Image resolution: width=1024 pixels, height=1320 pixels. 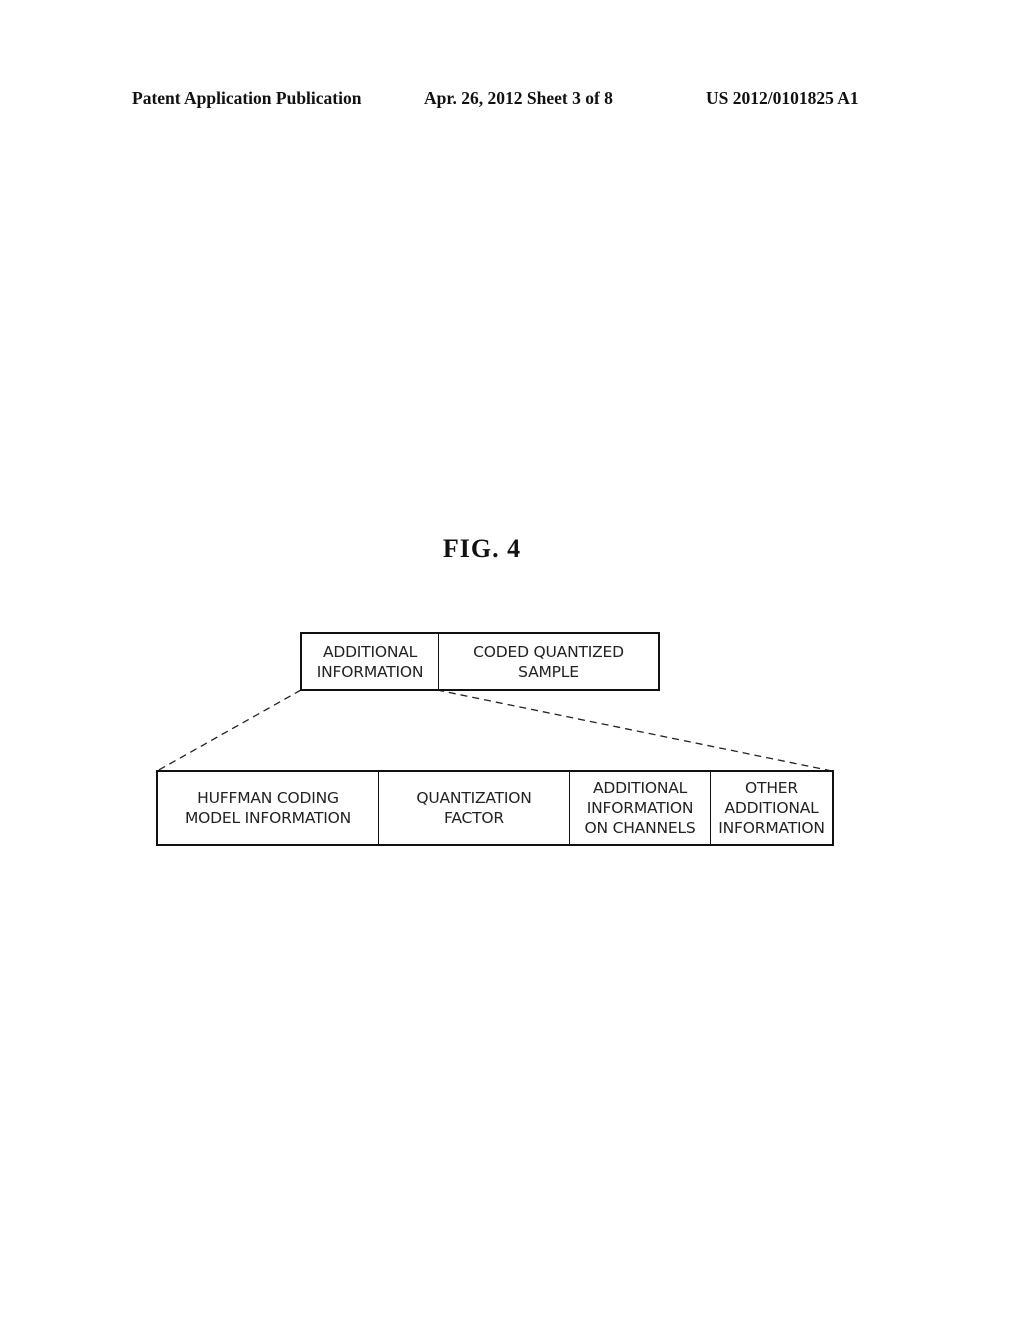 I want to click on field-additional-information: ADDITIONAL INFORMATION, so click(x=370, y=661).